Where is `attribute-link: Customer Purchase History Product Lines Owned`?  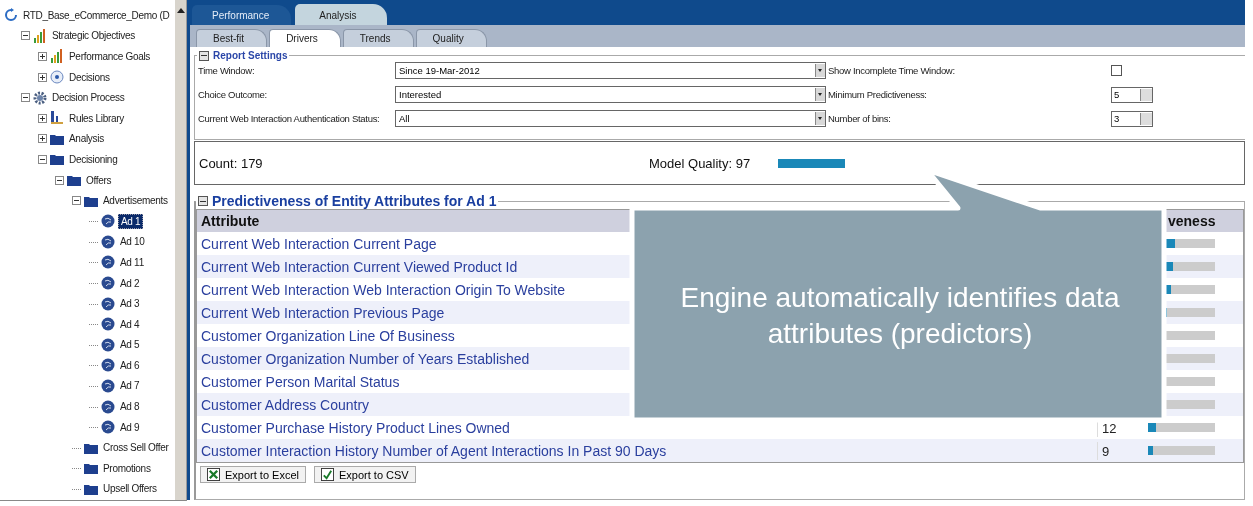
attribute-link: Customer Purchase History Product Lines Owned is located at coordinates (355, 427).